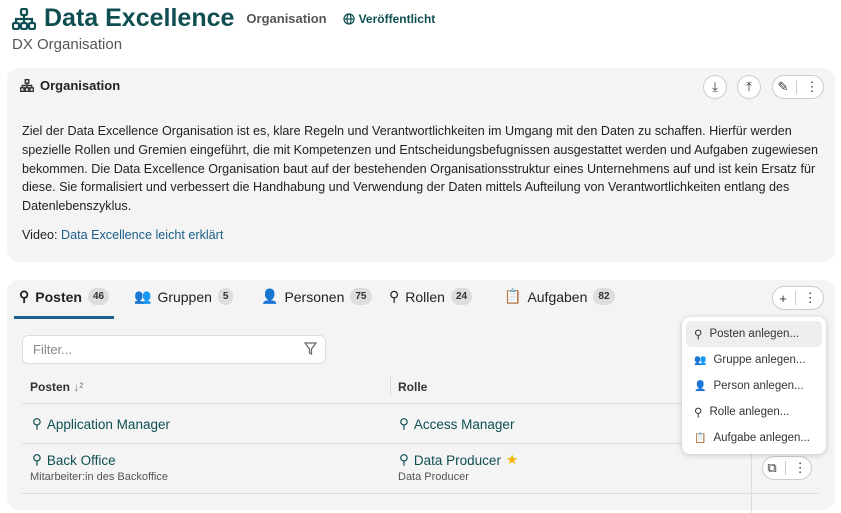 The height and width of the screenshot is (513, 841). What do you see at coordinates (70, 85) in the screenshot?
I see `card-header: Organisation` at bounding box center [70, 85].